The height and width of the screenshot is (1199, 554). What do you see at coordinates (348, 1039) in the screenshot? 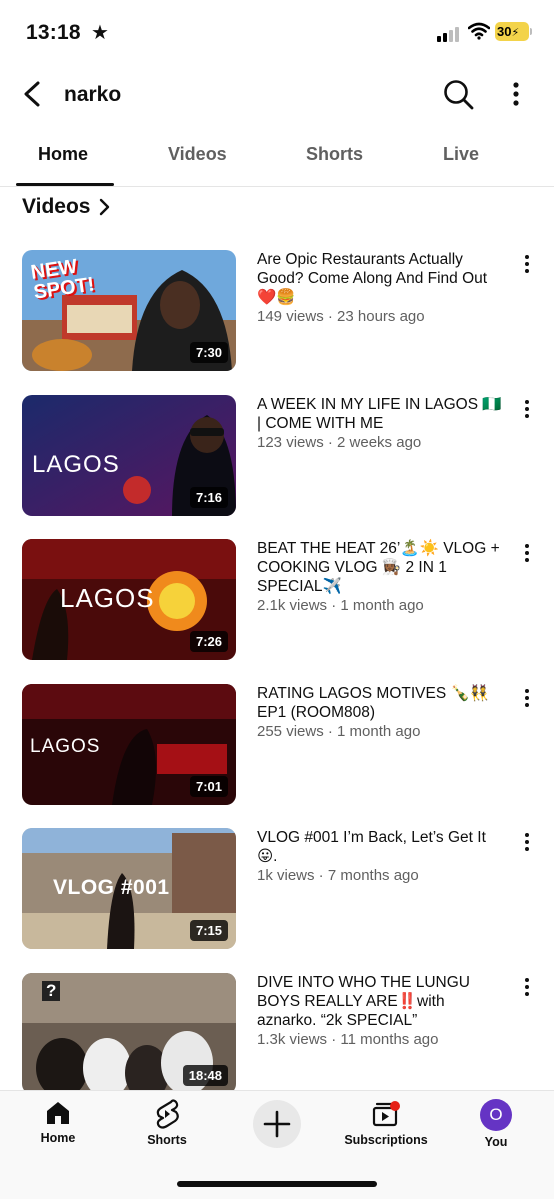
I see `video-stats: 1.3k views · 11 months ago` at bounding box center [348, 1039].